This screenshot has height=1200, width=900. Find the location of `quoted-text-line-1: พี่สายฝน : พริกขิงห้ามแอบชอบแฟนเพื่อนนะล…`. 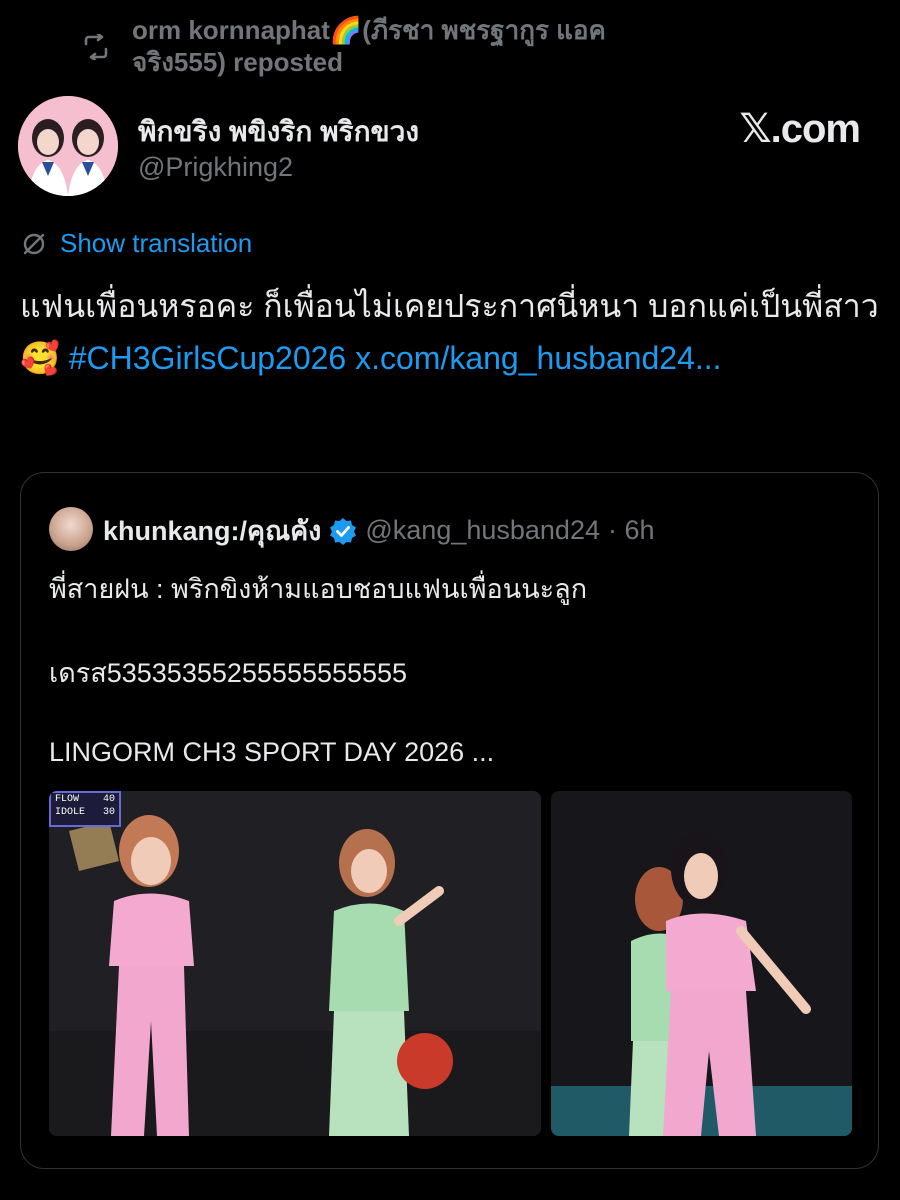

quoted-text-line-1: พี่สายฝน : พริกขิงห้ามแอบชอบแฟนเพื่อนนะล… is located at coordinates (318, 589).